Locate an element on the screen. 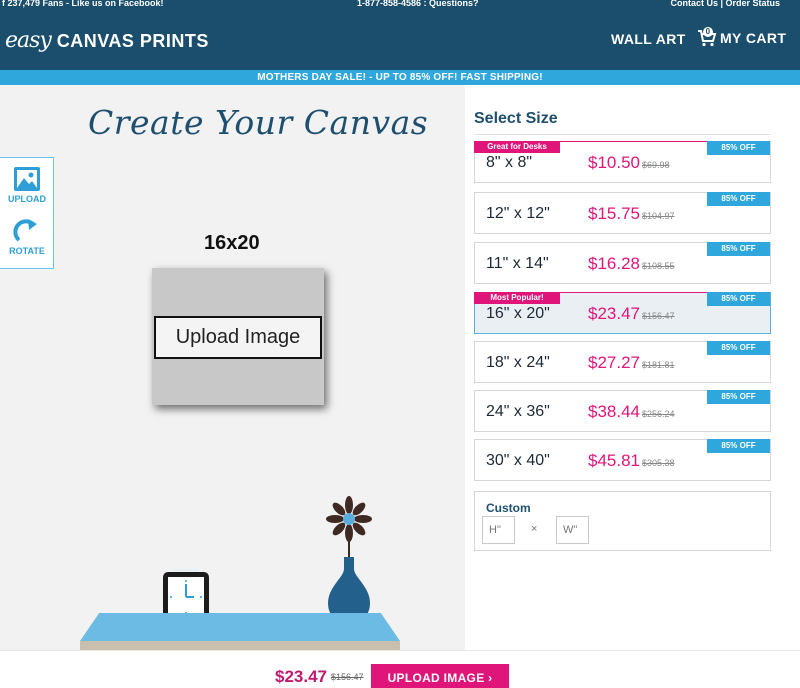  site-header: easy CANVAS PRINTS WALL ART 0 MY CART is located at coordinates (400, 40).